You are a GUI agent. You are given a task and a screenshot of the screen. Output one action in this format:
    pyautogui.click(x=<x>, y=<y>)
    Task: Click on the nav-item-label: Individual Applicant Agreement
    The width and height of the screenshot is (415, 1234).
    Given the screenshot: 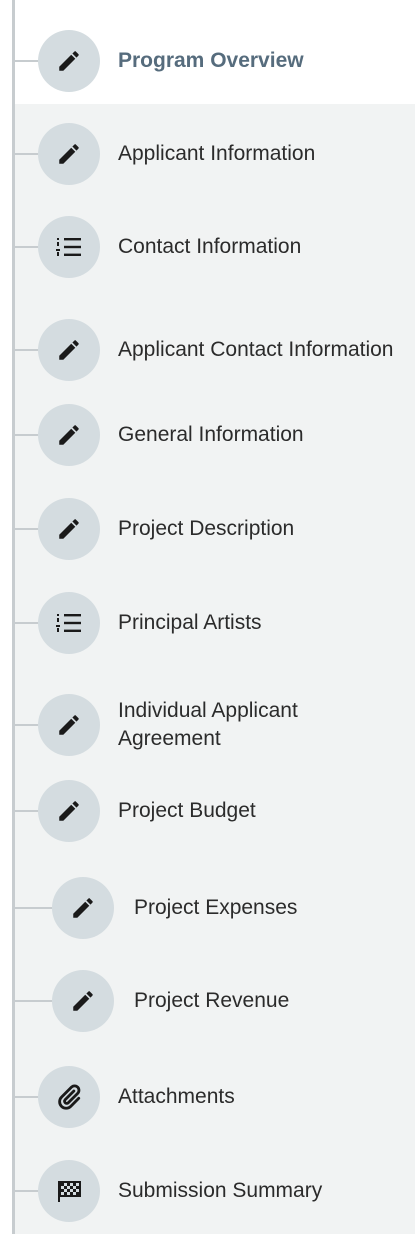 What is the action you would take?
    pyautogui.click(x=208, y=724)
    